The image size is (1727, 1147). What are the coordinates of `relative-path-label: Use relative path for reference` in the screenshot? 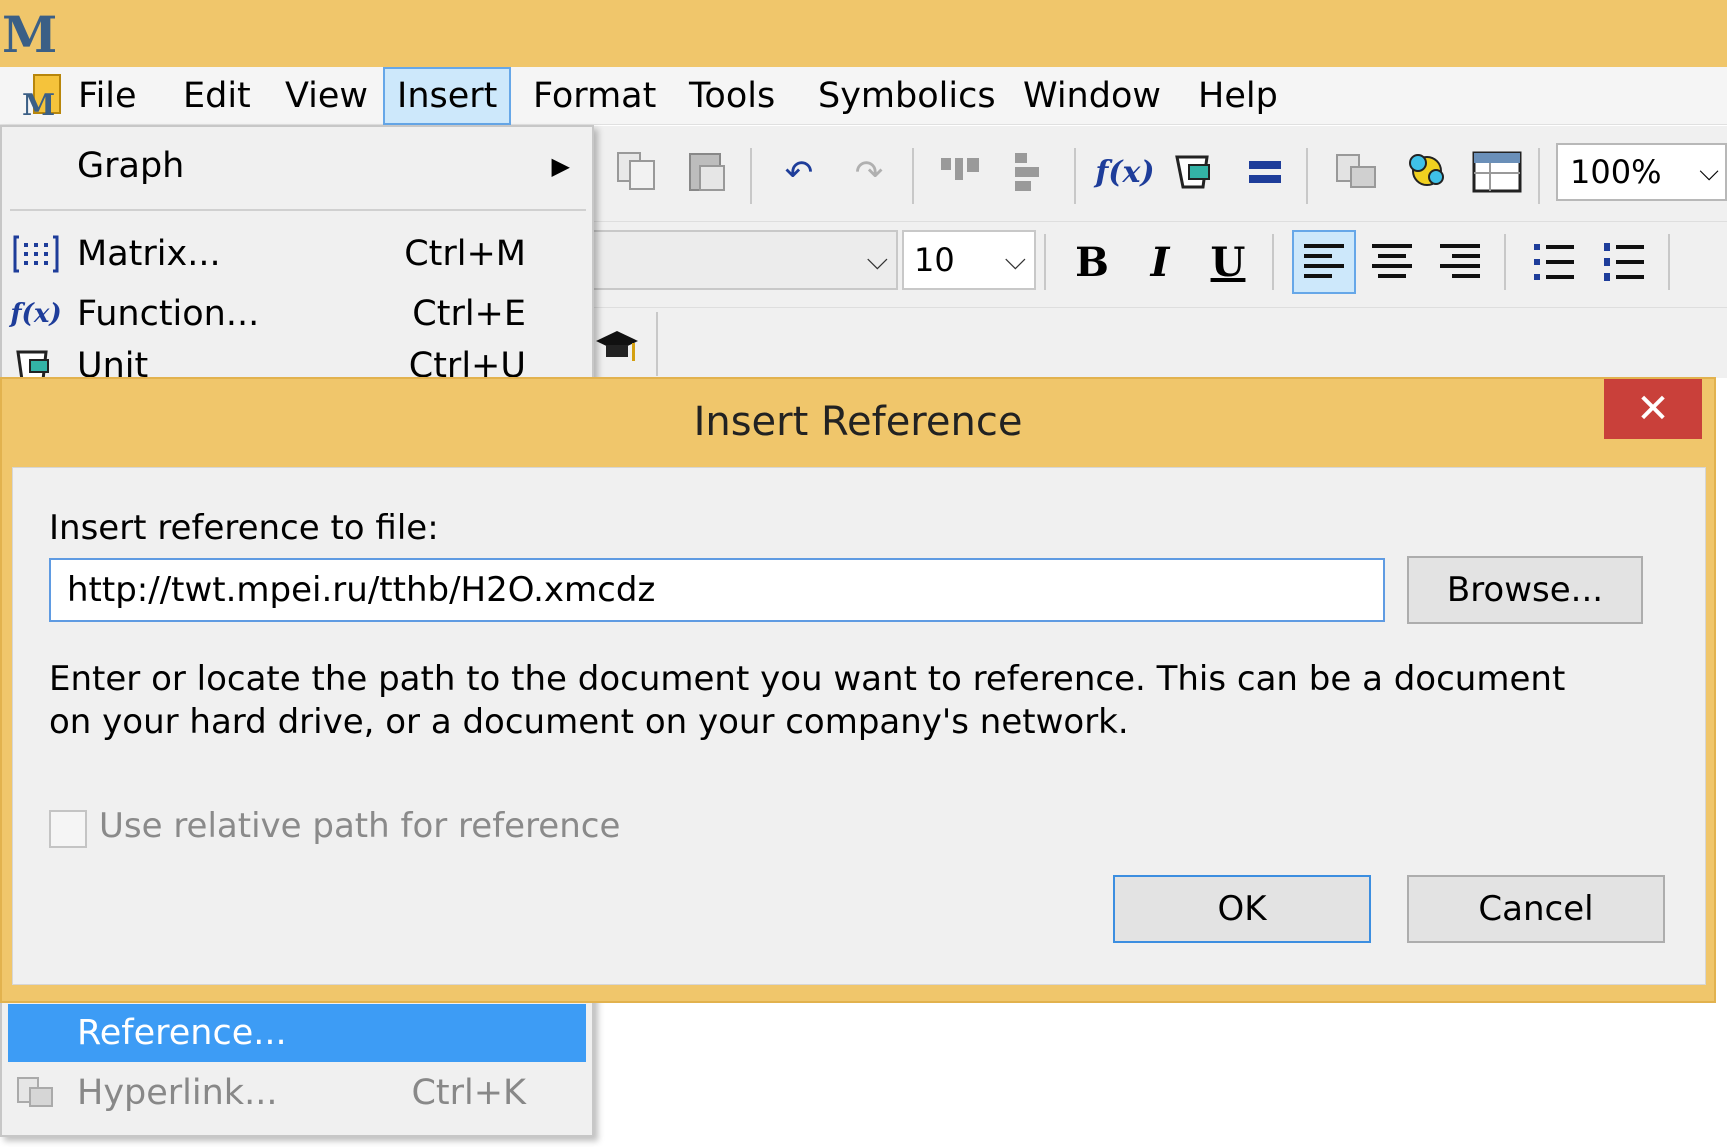 It's located at (360, 826).